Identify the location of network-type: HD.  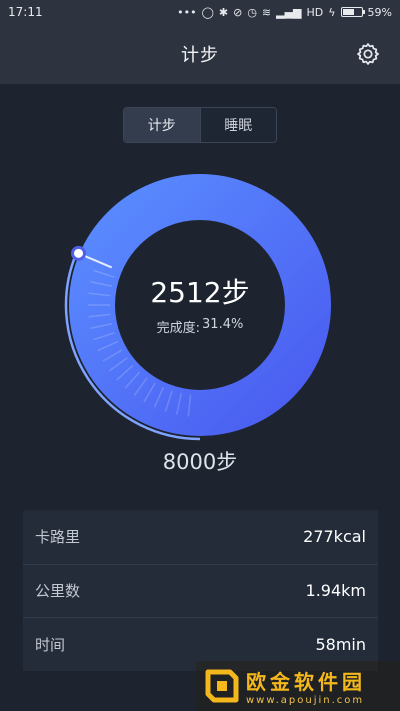
(315, 12).